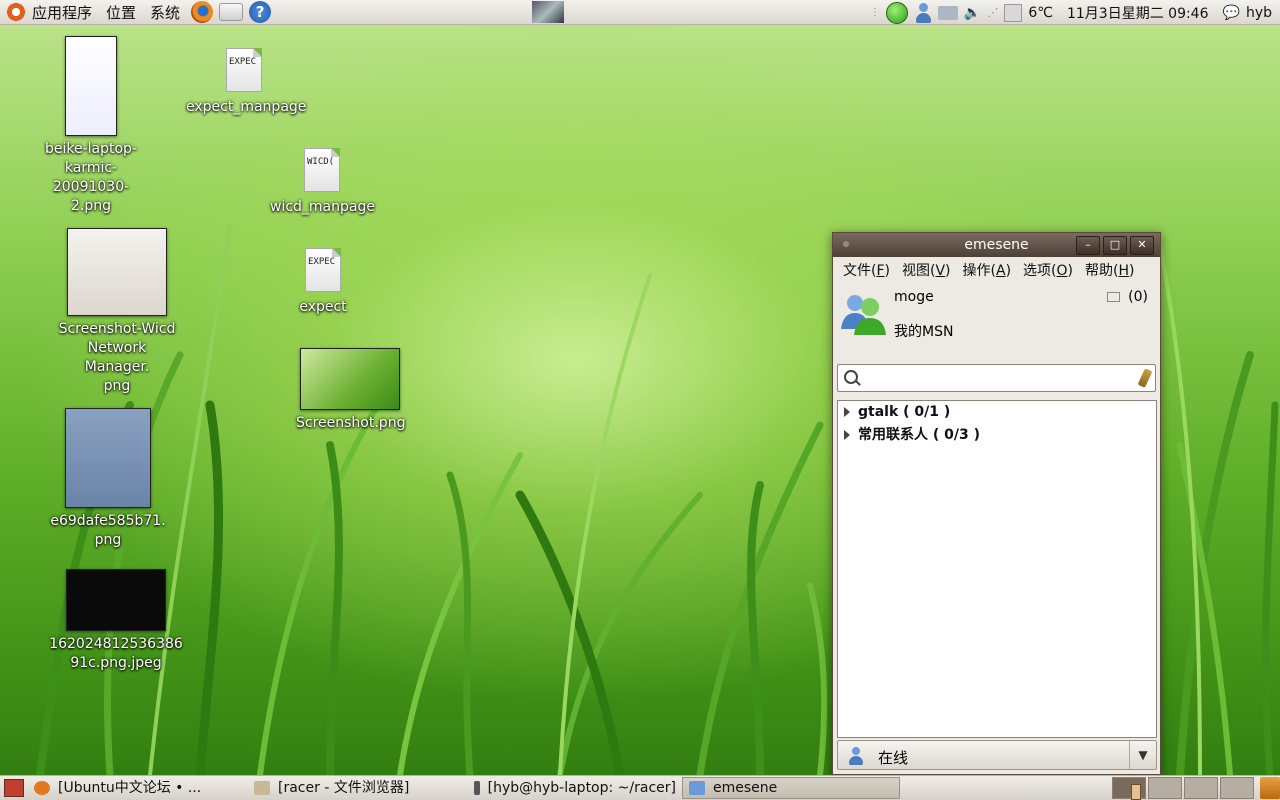 This screenshot has height=800, width=1280. I want to click on emesene-tray-icon, so click(923, 12).